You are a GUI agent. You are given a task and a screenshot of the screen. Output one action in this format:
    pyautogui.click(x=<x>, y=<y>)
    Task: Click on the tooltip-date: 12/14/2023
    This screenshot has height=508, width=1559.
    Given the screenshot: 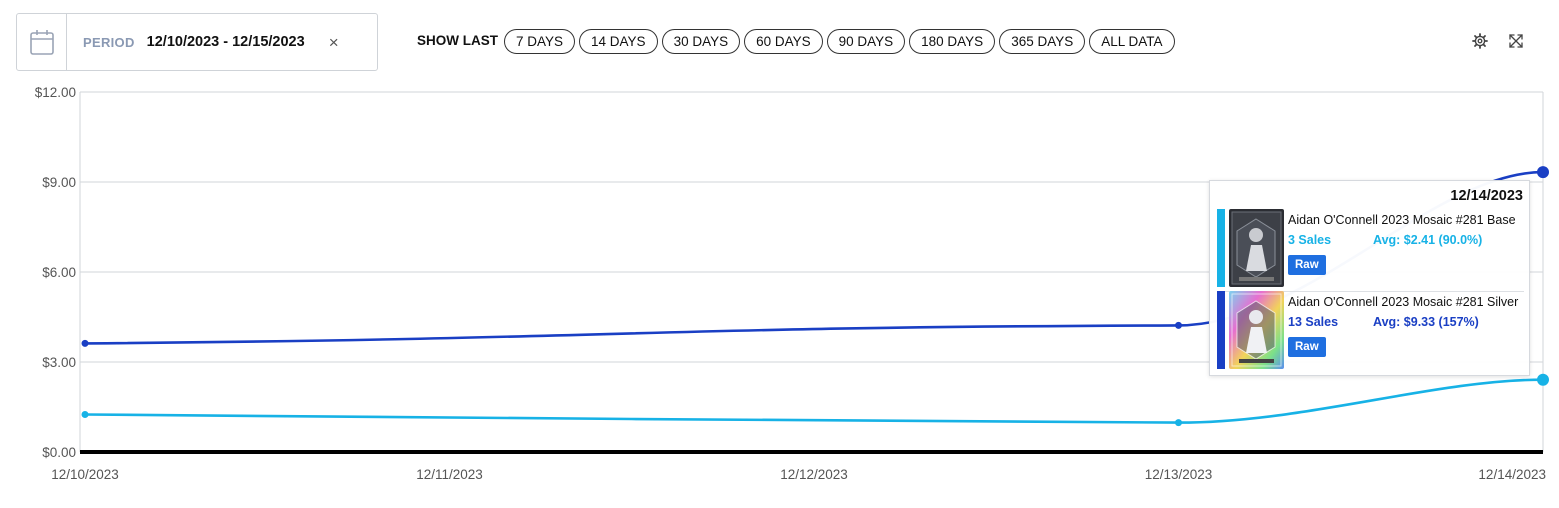 What is the action you would take?
    pyautogui.click(x=1486, y=196)
    